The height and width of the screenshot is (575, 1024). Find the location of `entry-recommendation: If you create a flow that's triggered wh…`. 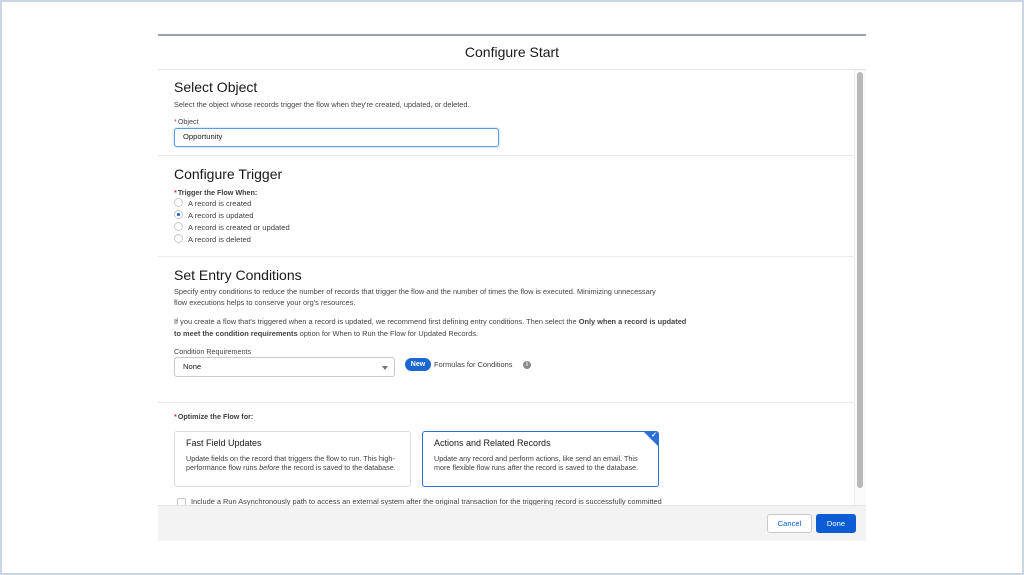

entry-recommendation: If you create a flow that's triggered wh… is located at coordinates (434, 327).